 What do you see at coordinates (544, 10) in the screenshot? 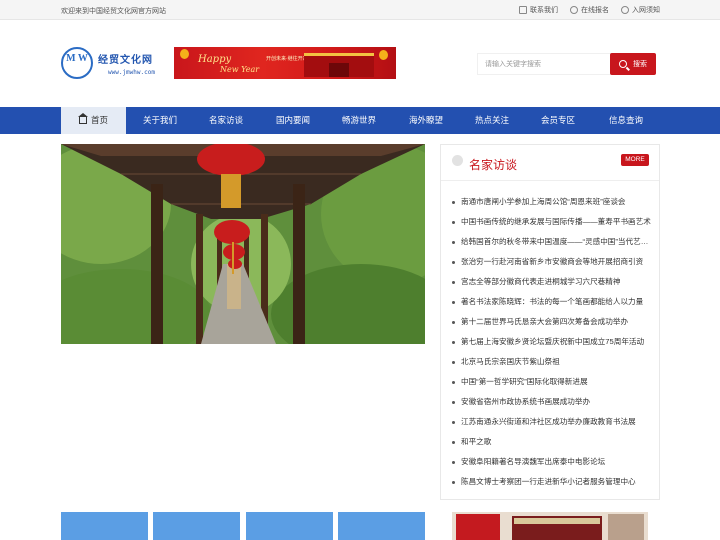
I see `contact-us-label: 联系我们` at bounding box center [544, 10].